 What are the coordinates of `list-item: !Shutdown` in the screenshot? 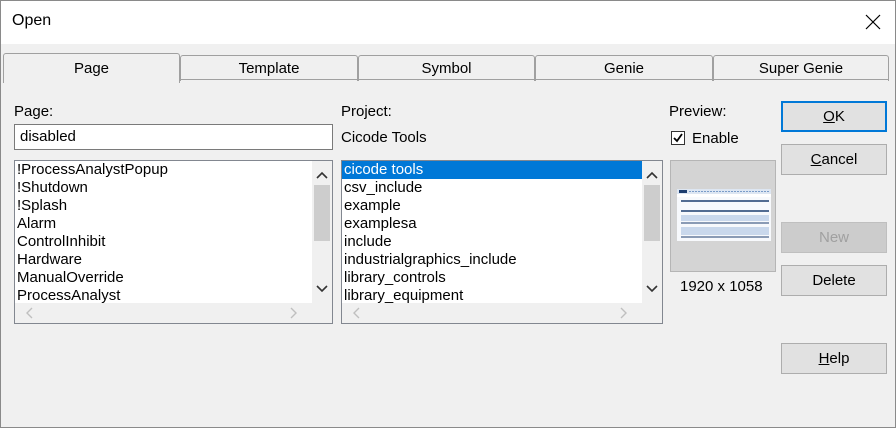 It's located at (163, 188).